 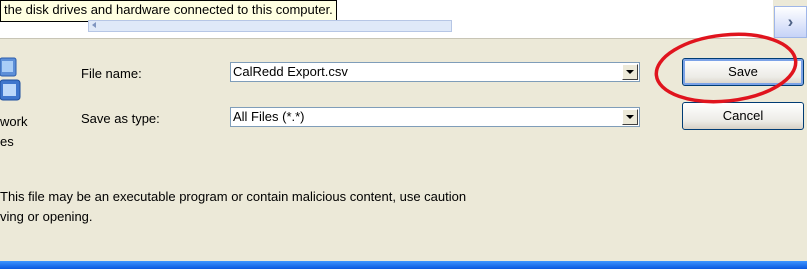 What do you see at coordinates (11, 80) in the screenshot?
I see `network-places-icon` at bounding box center [11, 80].